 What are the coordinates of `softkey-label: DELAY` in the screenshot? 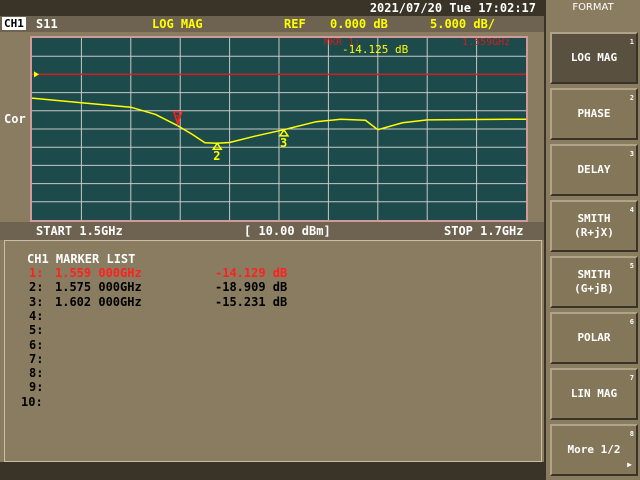 It's located at (594, 169).